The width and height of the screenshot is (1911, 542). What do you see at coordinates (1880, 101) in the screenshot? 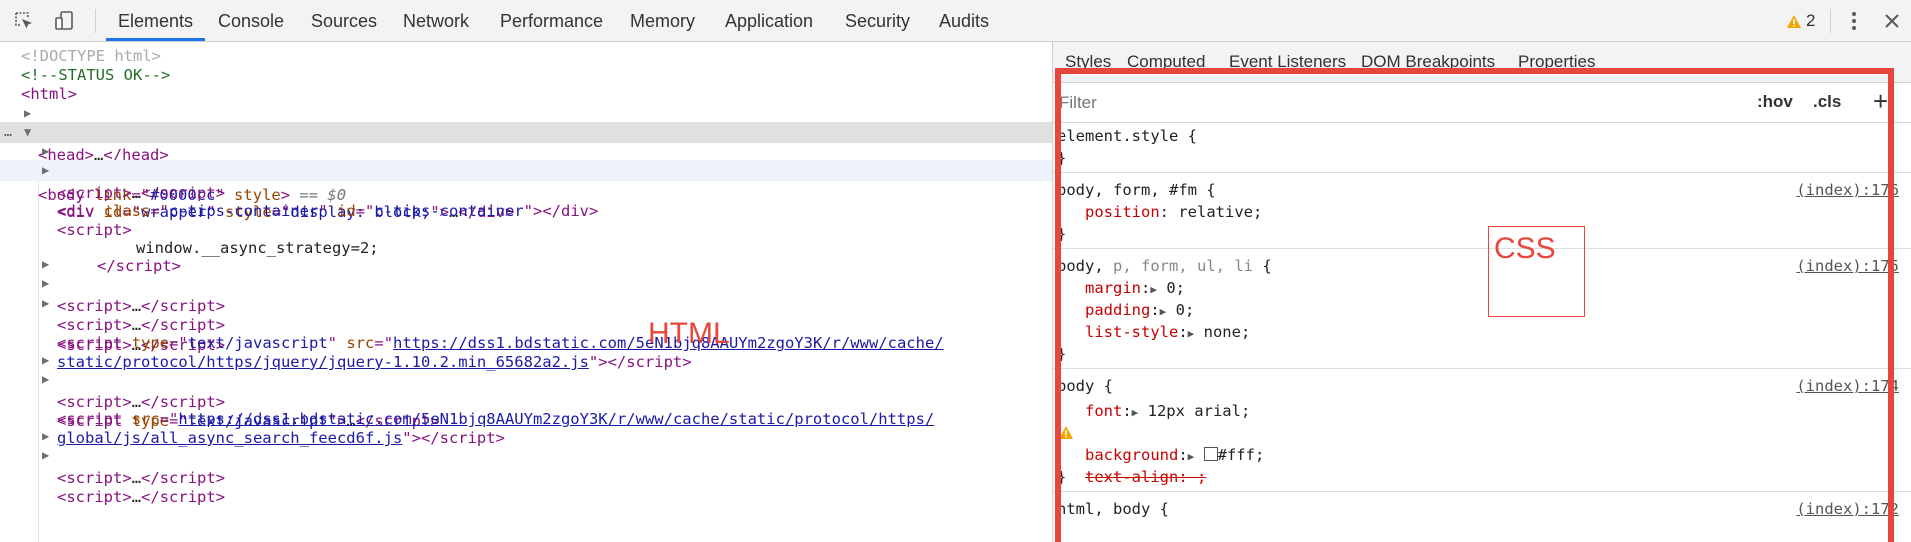
I see `new-style-rule-icon: +` at bounding box center [1880, 101].